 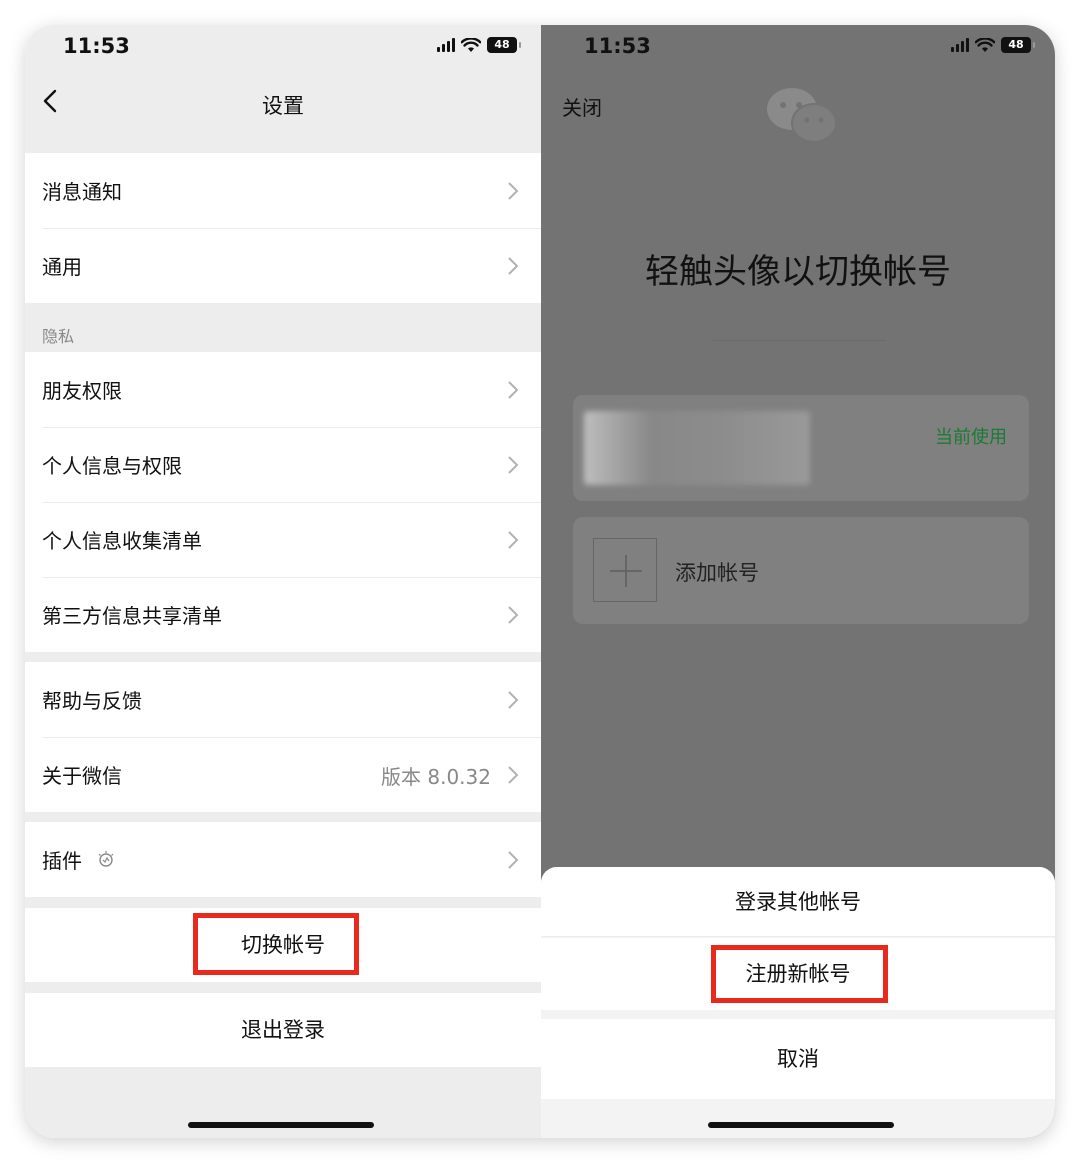 What do you see at coordinates (62, 267) in the screenshot?
I see `settings-item-label: 通用` at bounding box center [62, 267].